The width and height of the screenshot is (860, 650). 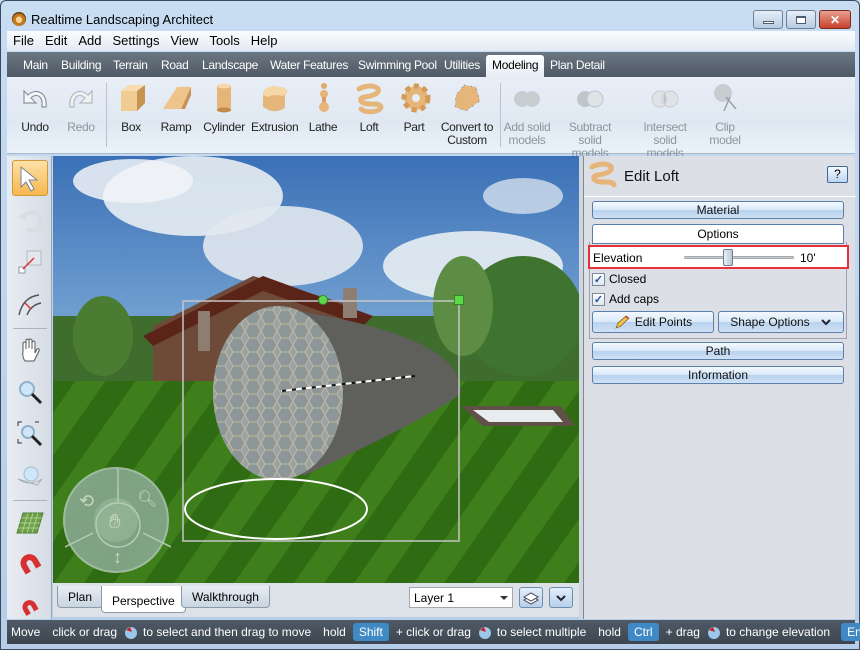 I want to click on tool-separator, so click(x=30, y=328).